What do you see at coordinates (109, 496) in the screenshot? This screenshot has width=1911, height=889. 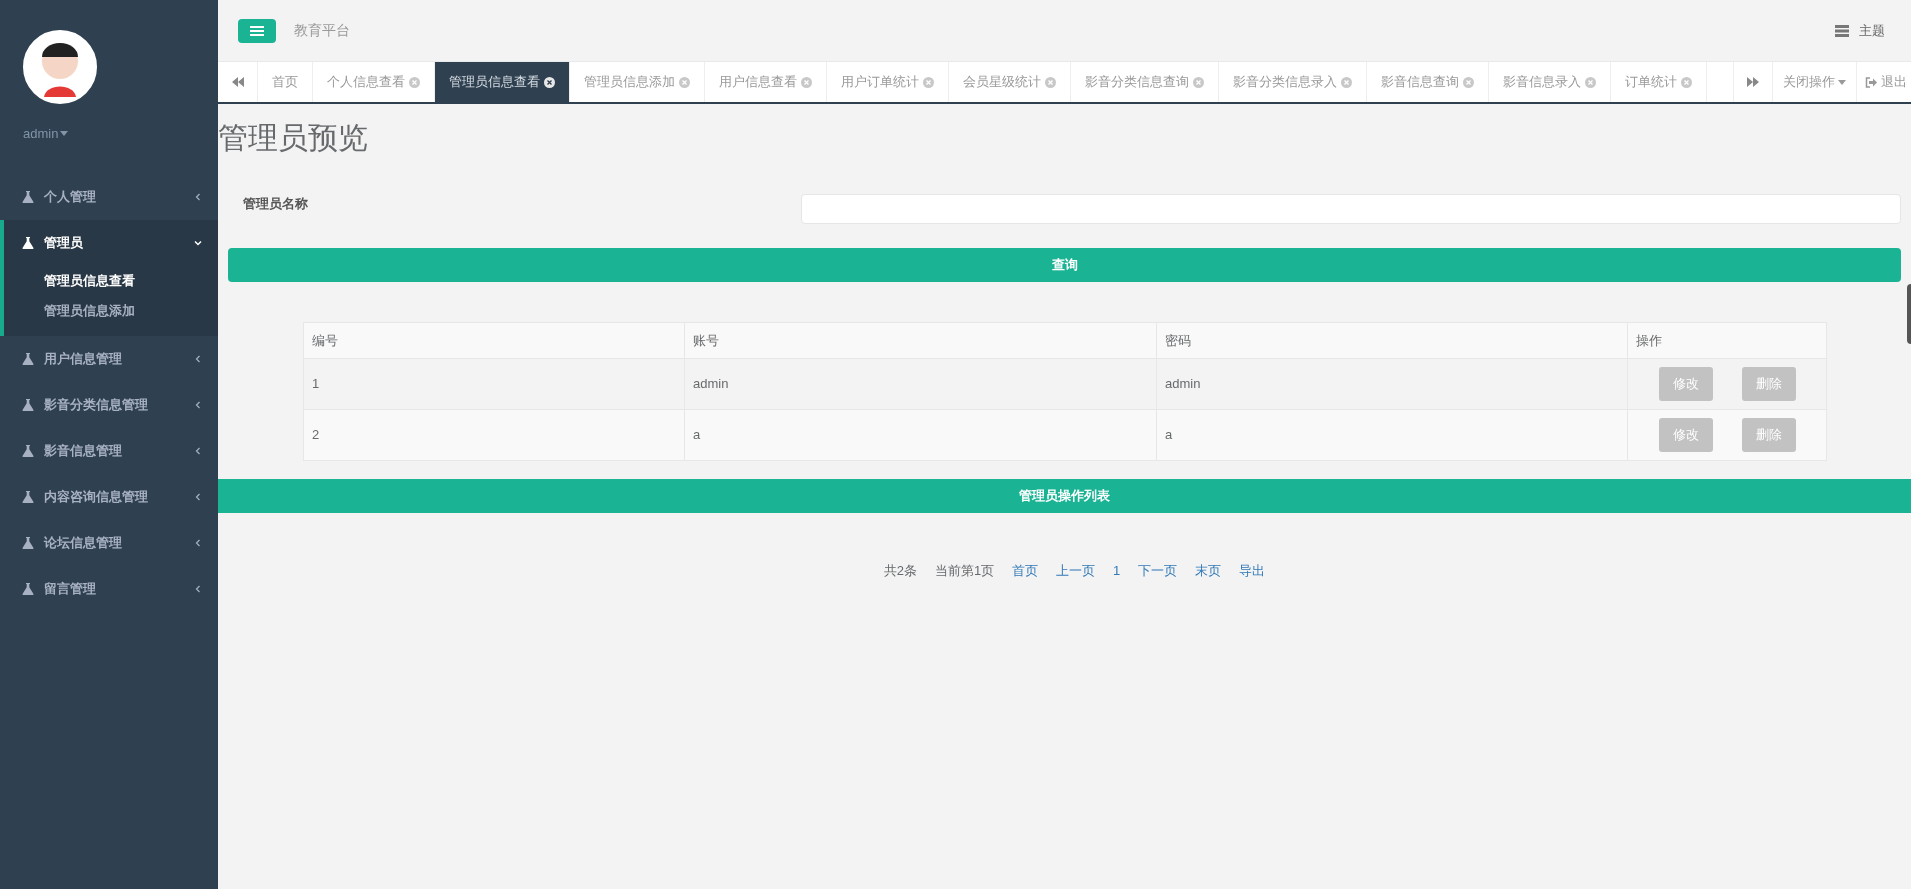 I see `menu-item: 内容咨询信息管理` at bounding box center [109, 496].